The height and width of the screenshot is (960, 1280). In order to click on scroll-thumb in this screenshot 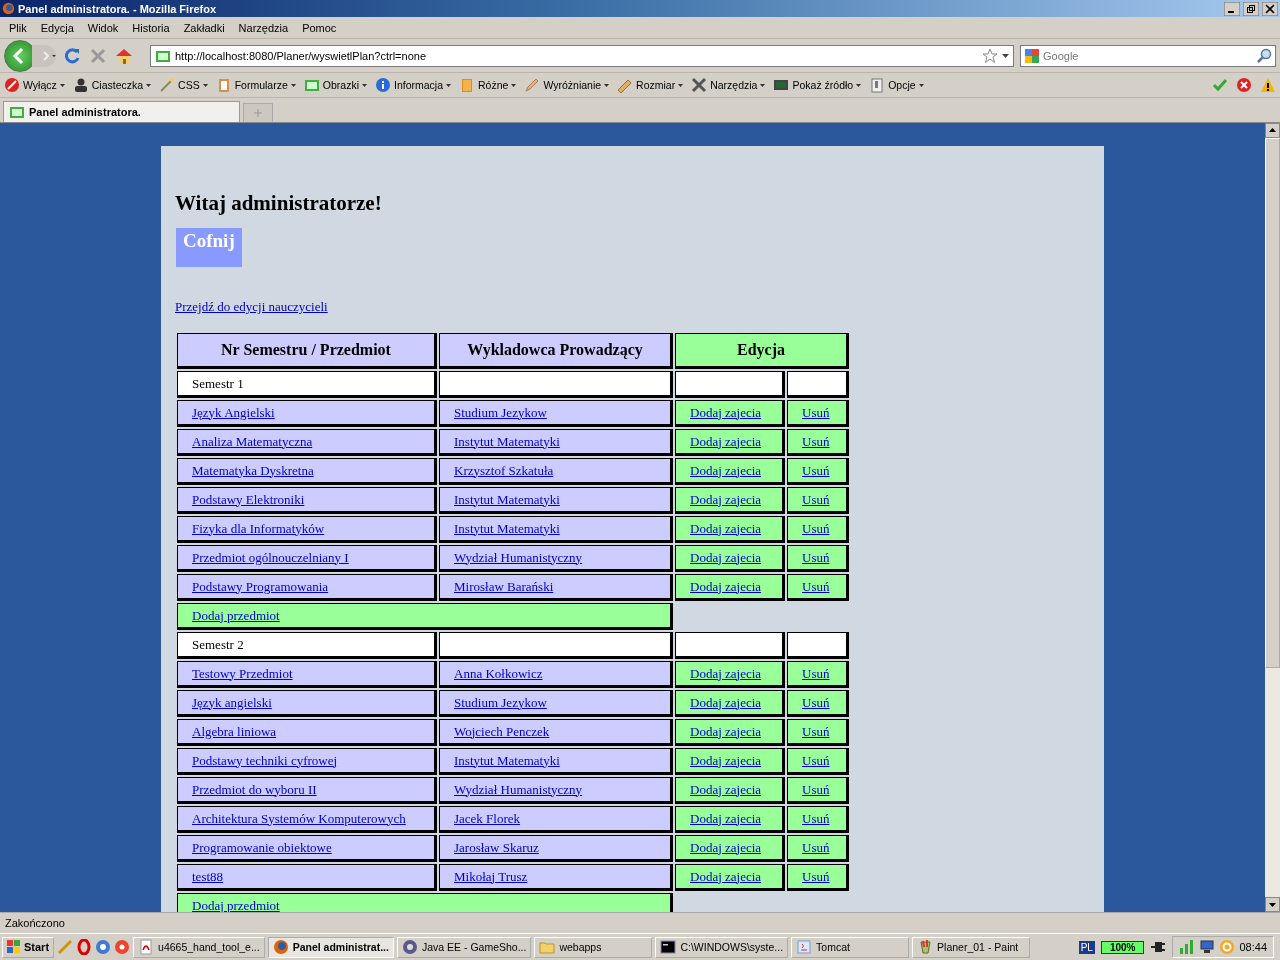, I will do `click(1272, 403)`.